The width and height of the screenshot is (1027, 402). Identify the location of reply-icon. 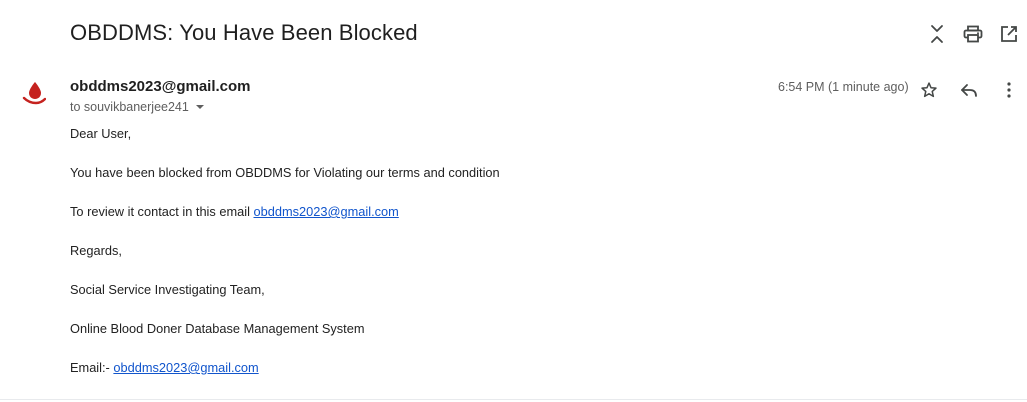
(969, 90).